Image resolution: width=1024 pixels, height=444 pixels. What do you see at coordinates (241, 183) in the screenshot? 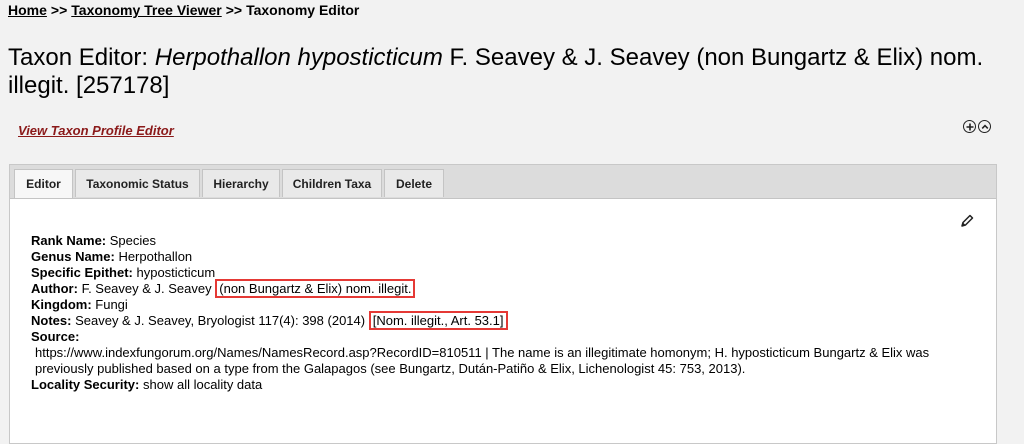
I see `tab-hierarchy: Hierarchy` at bounding box center [241, 183].